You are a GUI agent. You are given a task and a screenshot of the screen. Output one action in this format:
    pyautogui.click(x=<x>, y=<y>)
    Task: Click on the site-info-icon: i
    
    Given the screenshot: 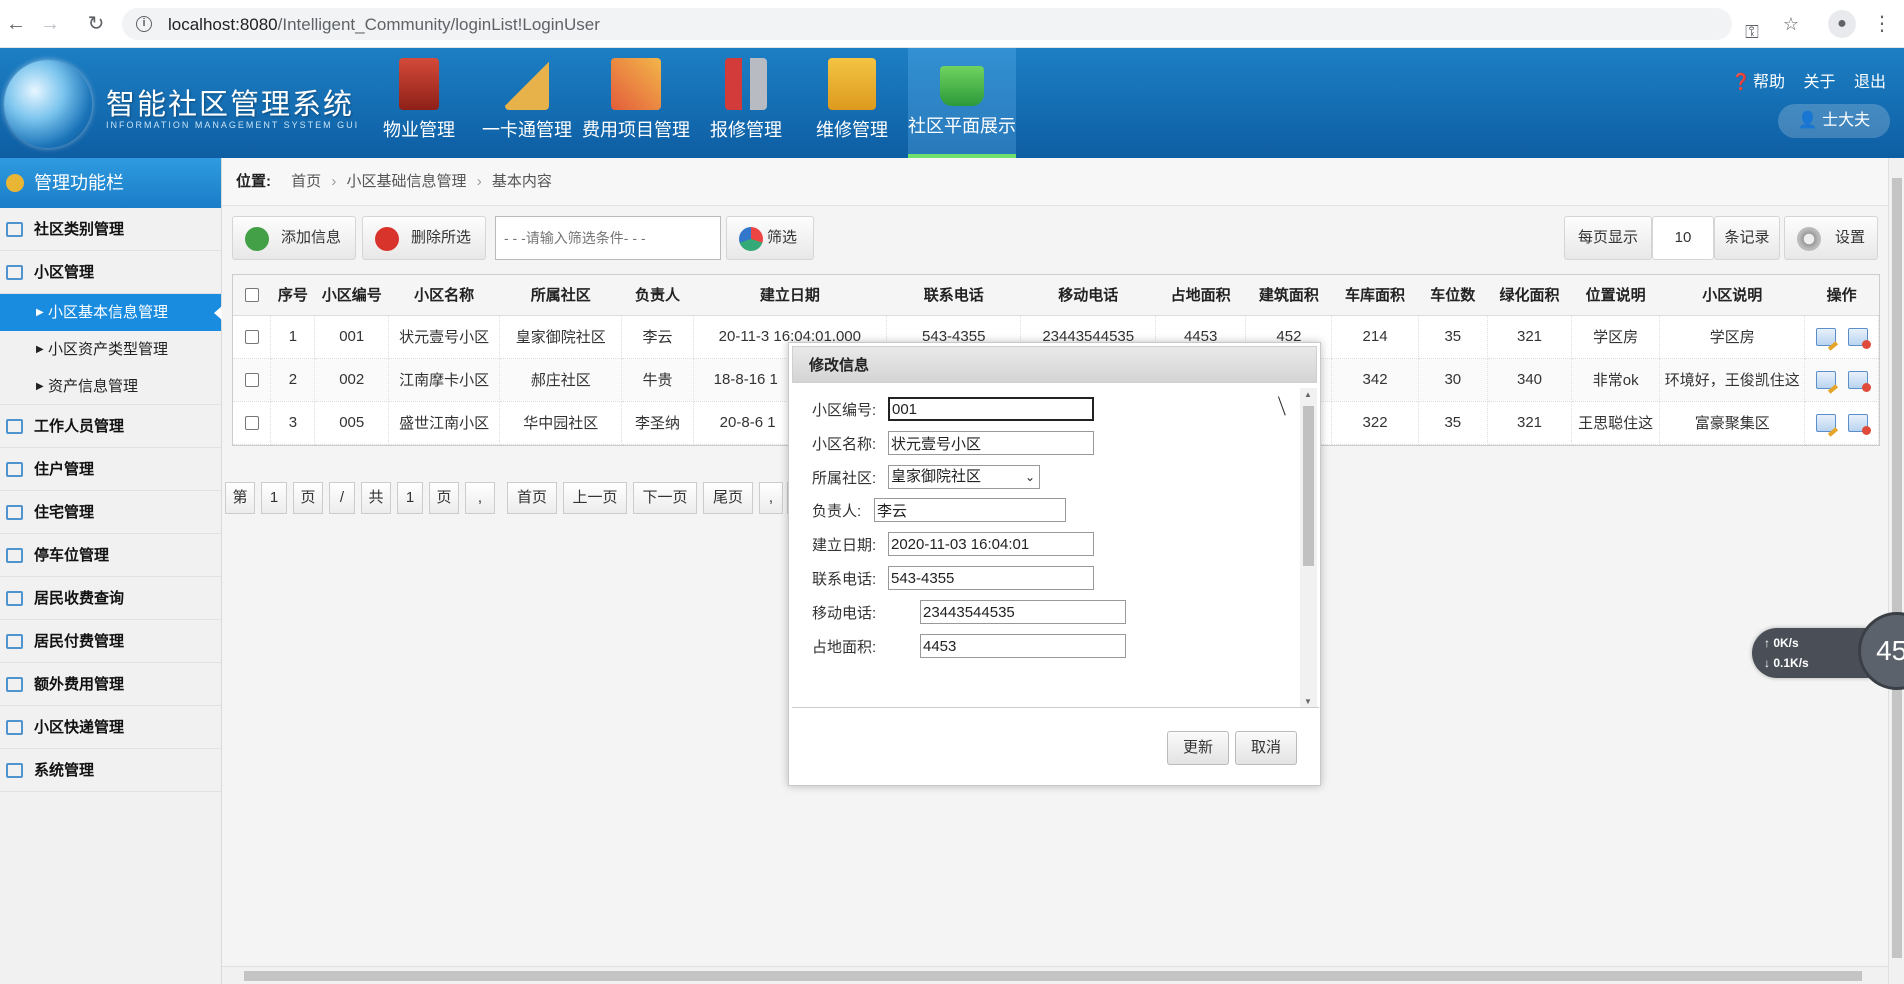 What is the action you would take?
    pyautogui.click(x=144, y=24)
    